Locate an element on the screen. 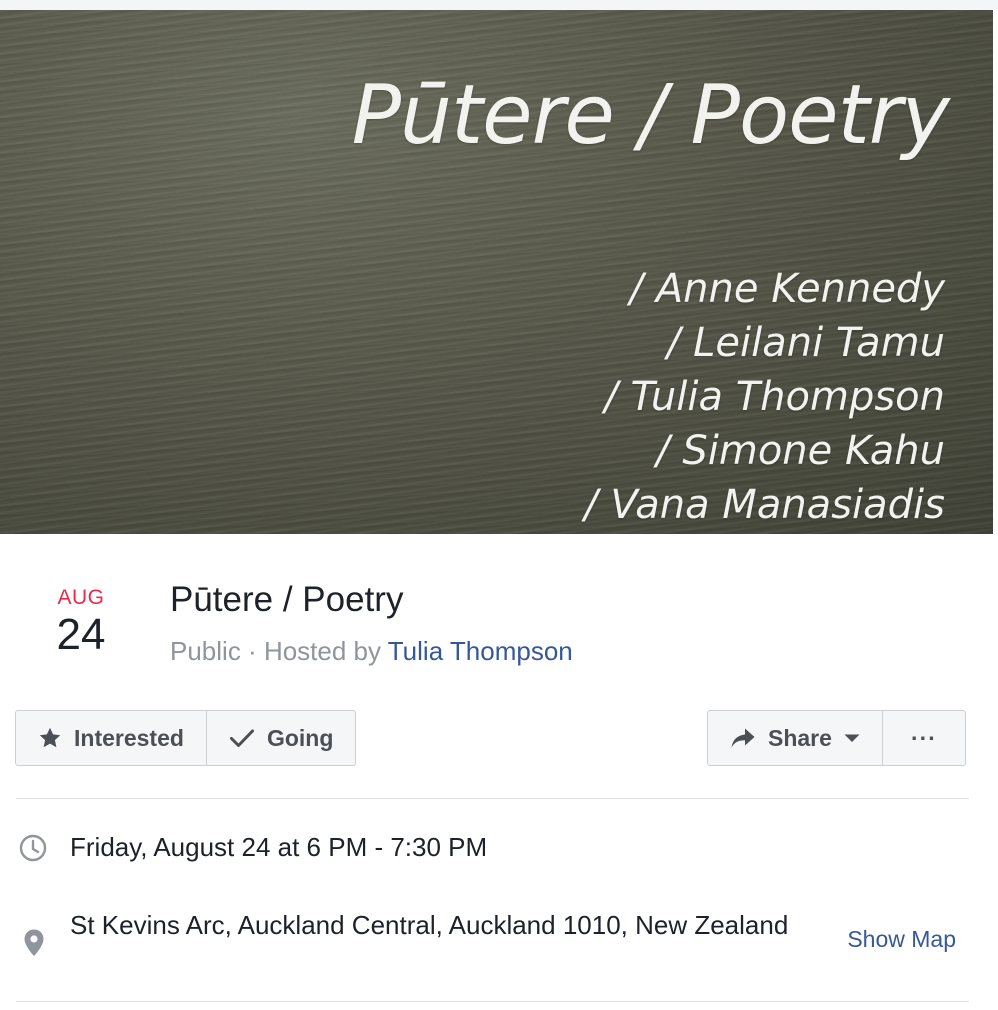  date-day: 24 is located at coordinates (81, 634).